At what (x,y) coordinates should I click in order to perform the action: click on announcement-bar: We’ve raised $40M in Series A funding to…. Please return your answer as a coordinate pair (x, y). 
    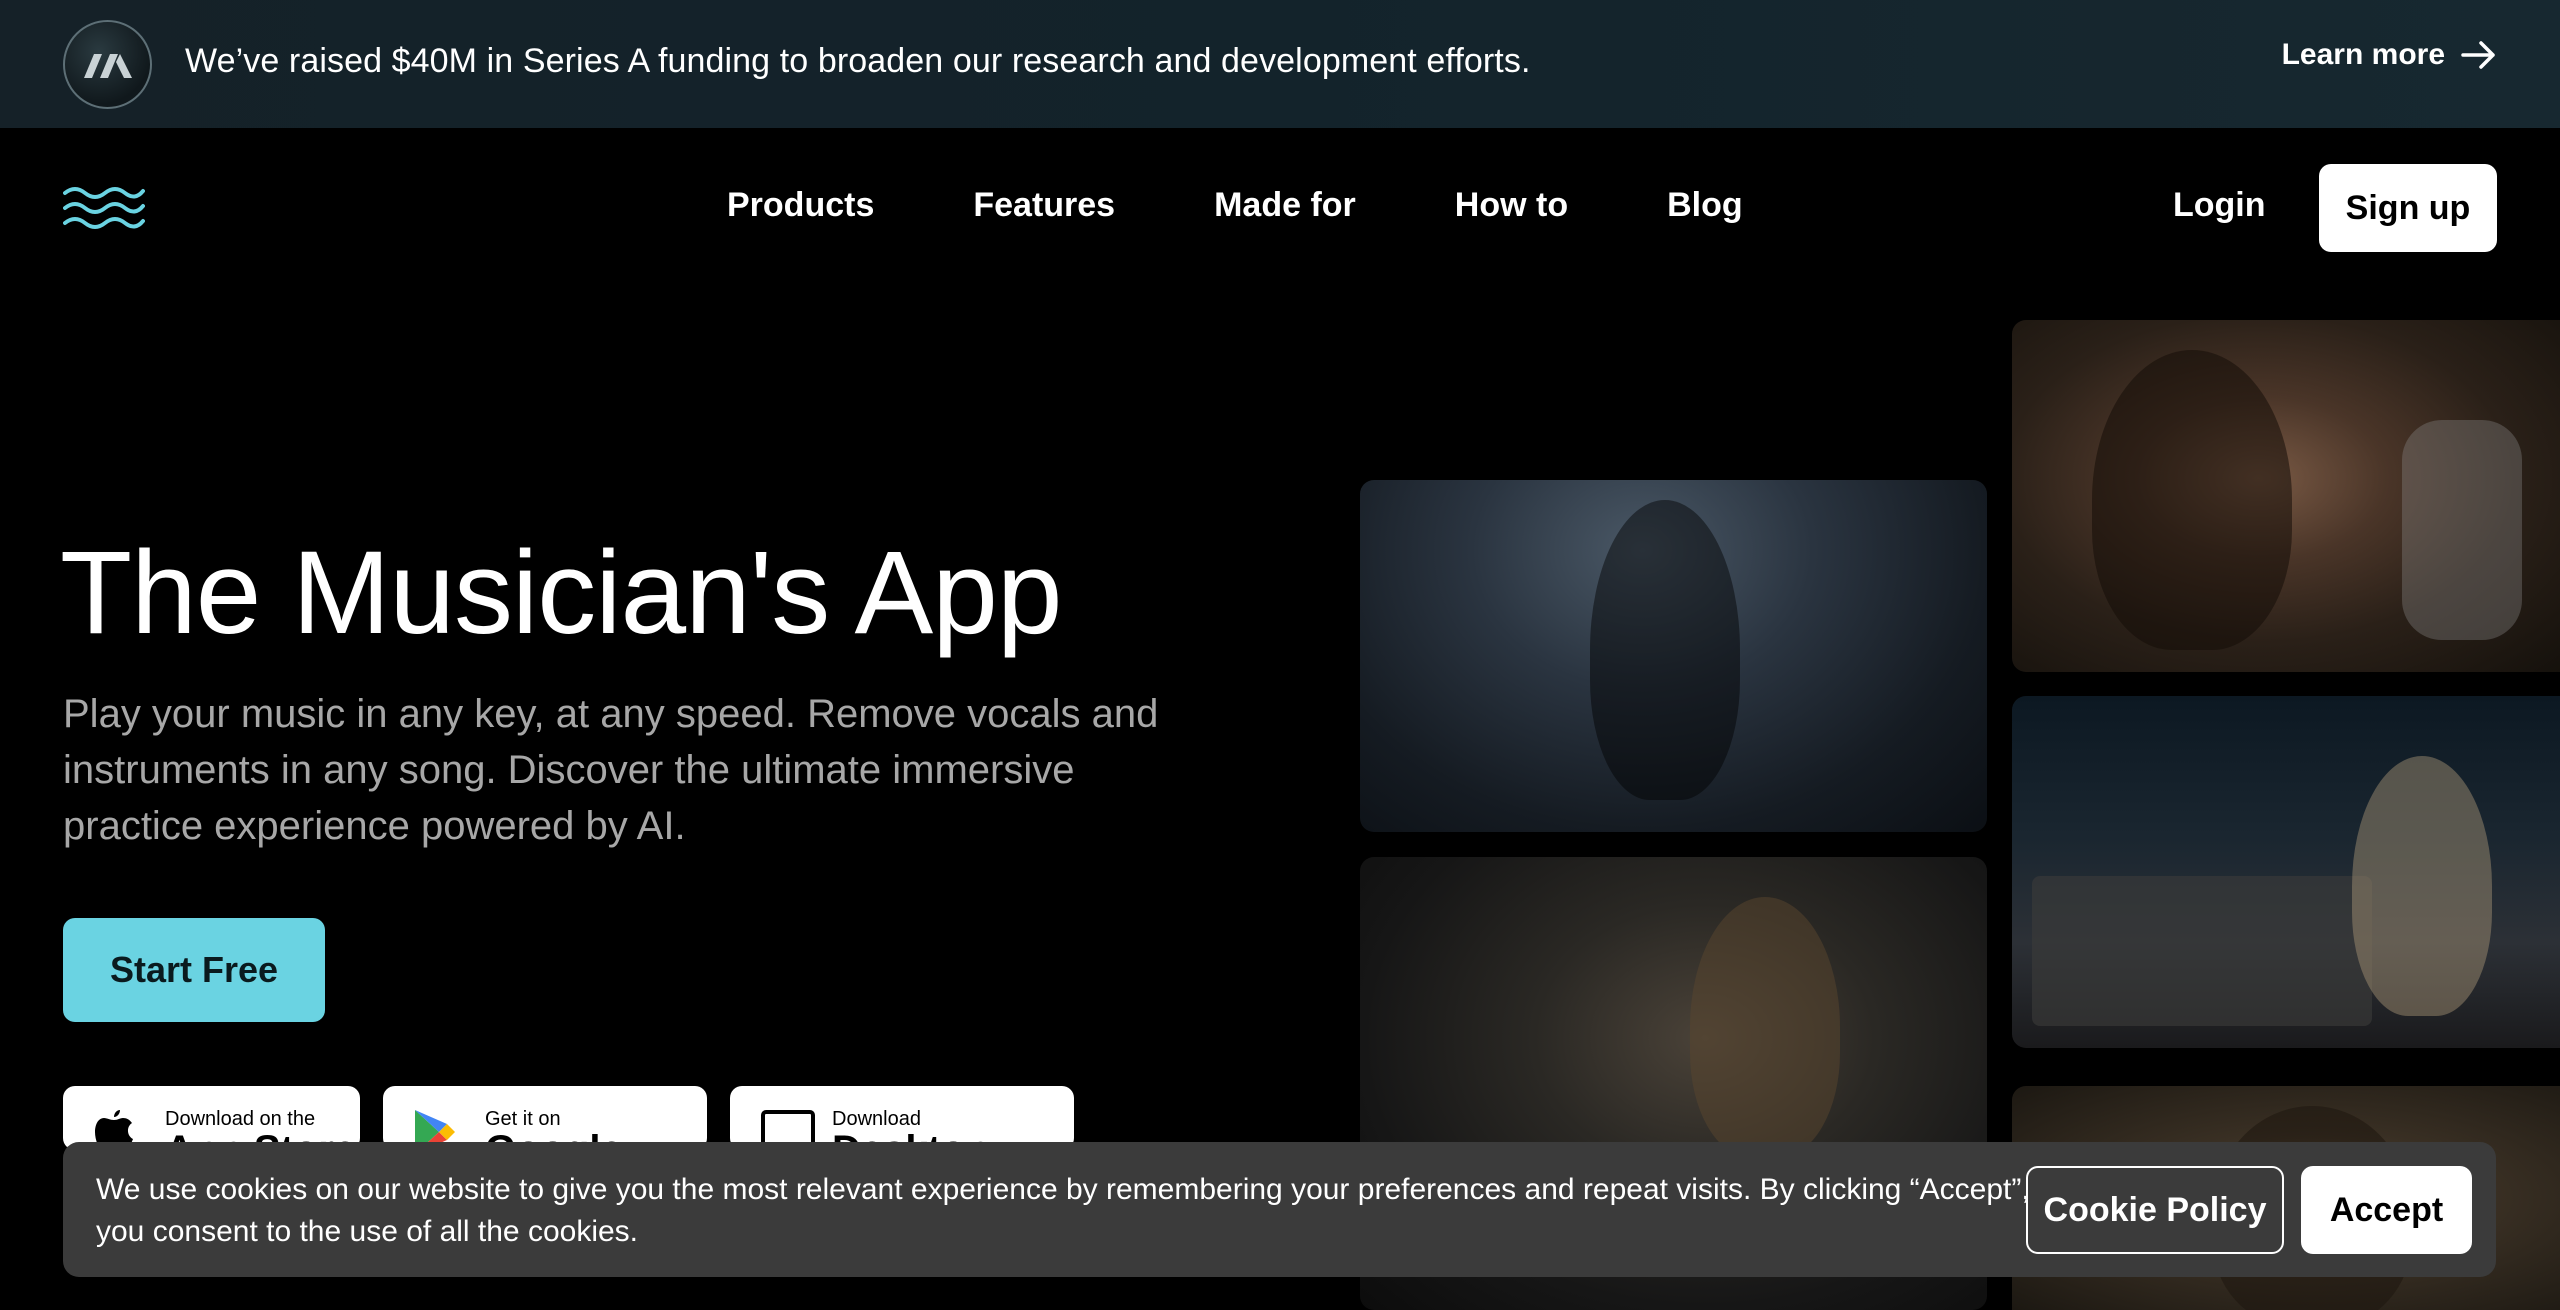
    Looking at the image, I should click on (1280, 64).